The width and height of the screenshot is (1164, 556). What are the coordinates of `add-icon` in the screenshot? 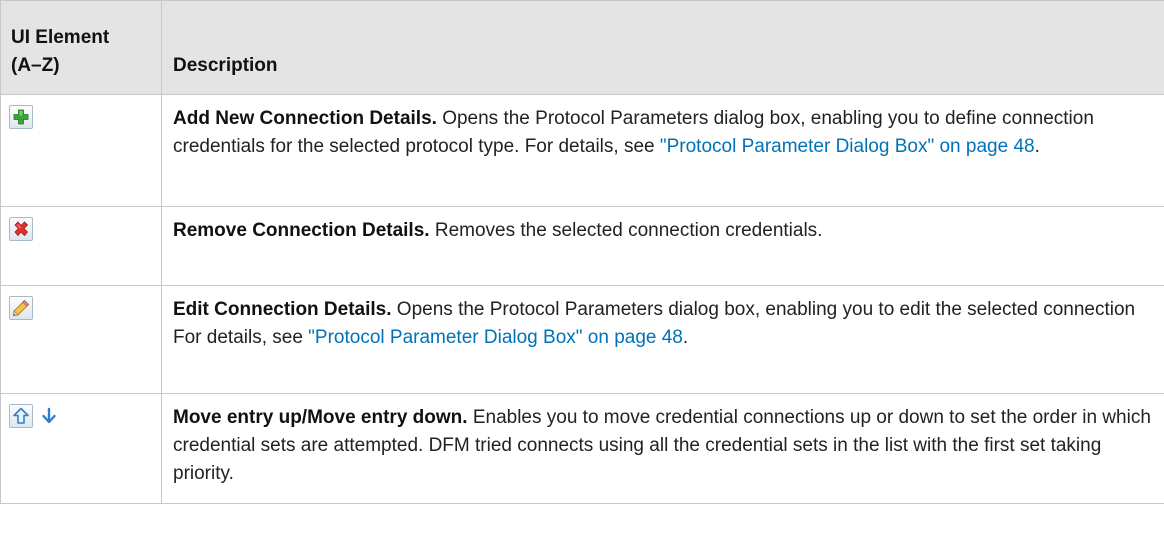 It's located at (21, 117).